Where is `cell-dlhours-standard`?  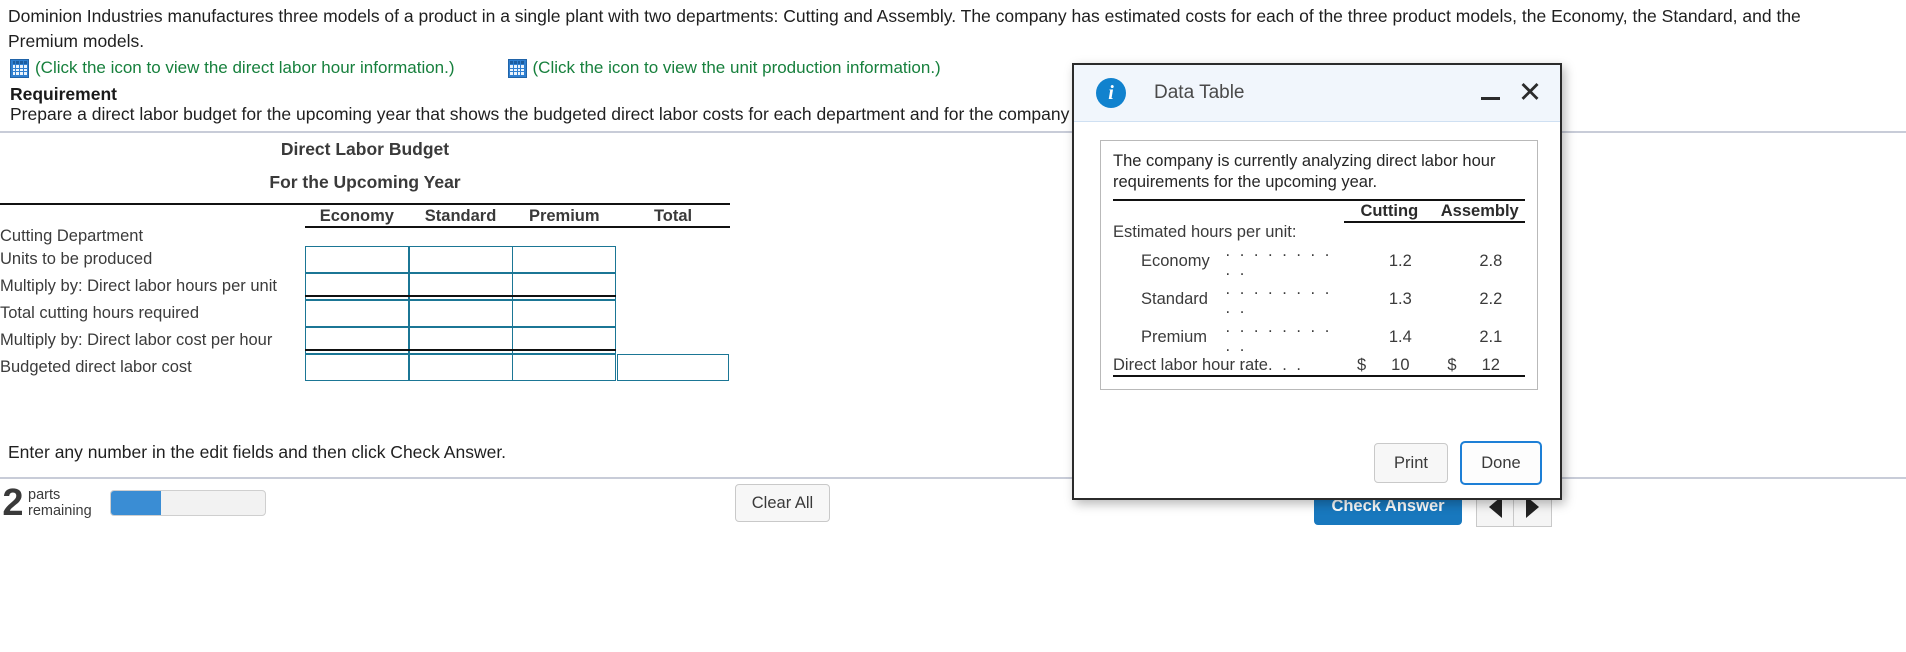 cell-dlhours-standard is located at coordinates (460, 286).